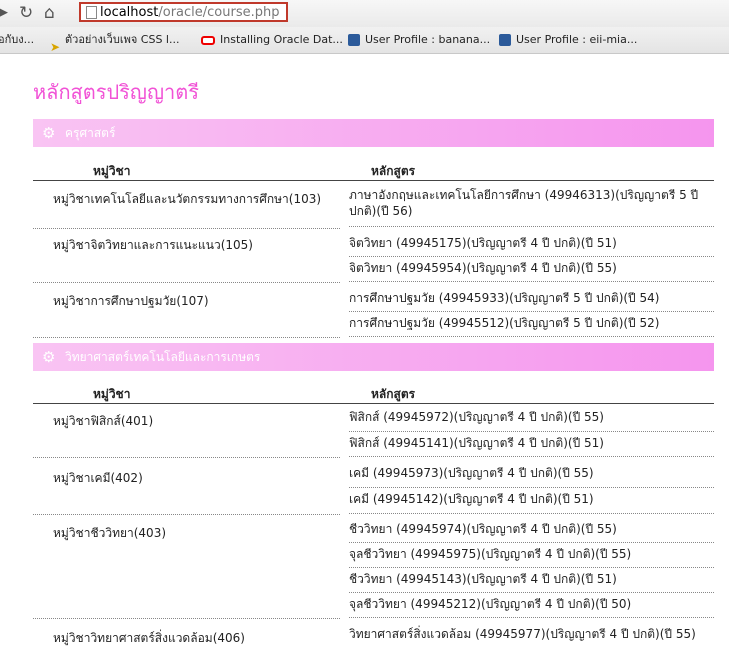  What do you see at coordinates (219, 12) in the screenshot?
I see `url-path: /oracle/course.php` at bounding box center [219, 12].